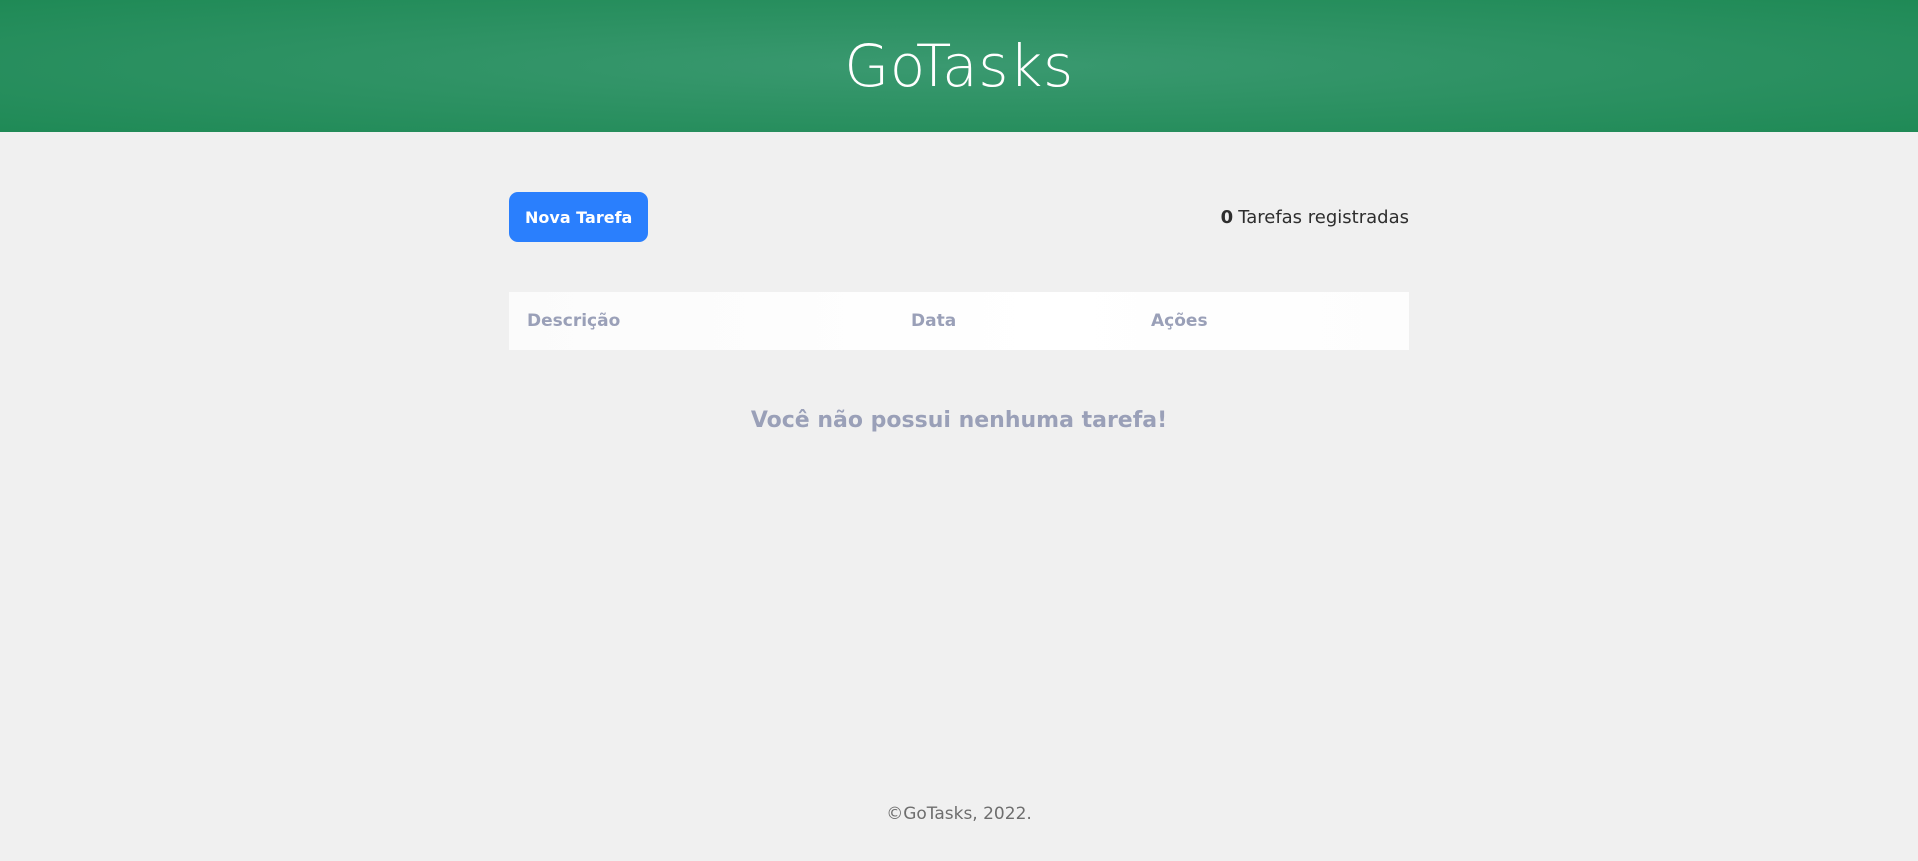  Describe the element at coordinates (574, 321) in the screenshot. I see `column-header-description: Descrição` at that location.